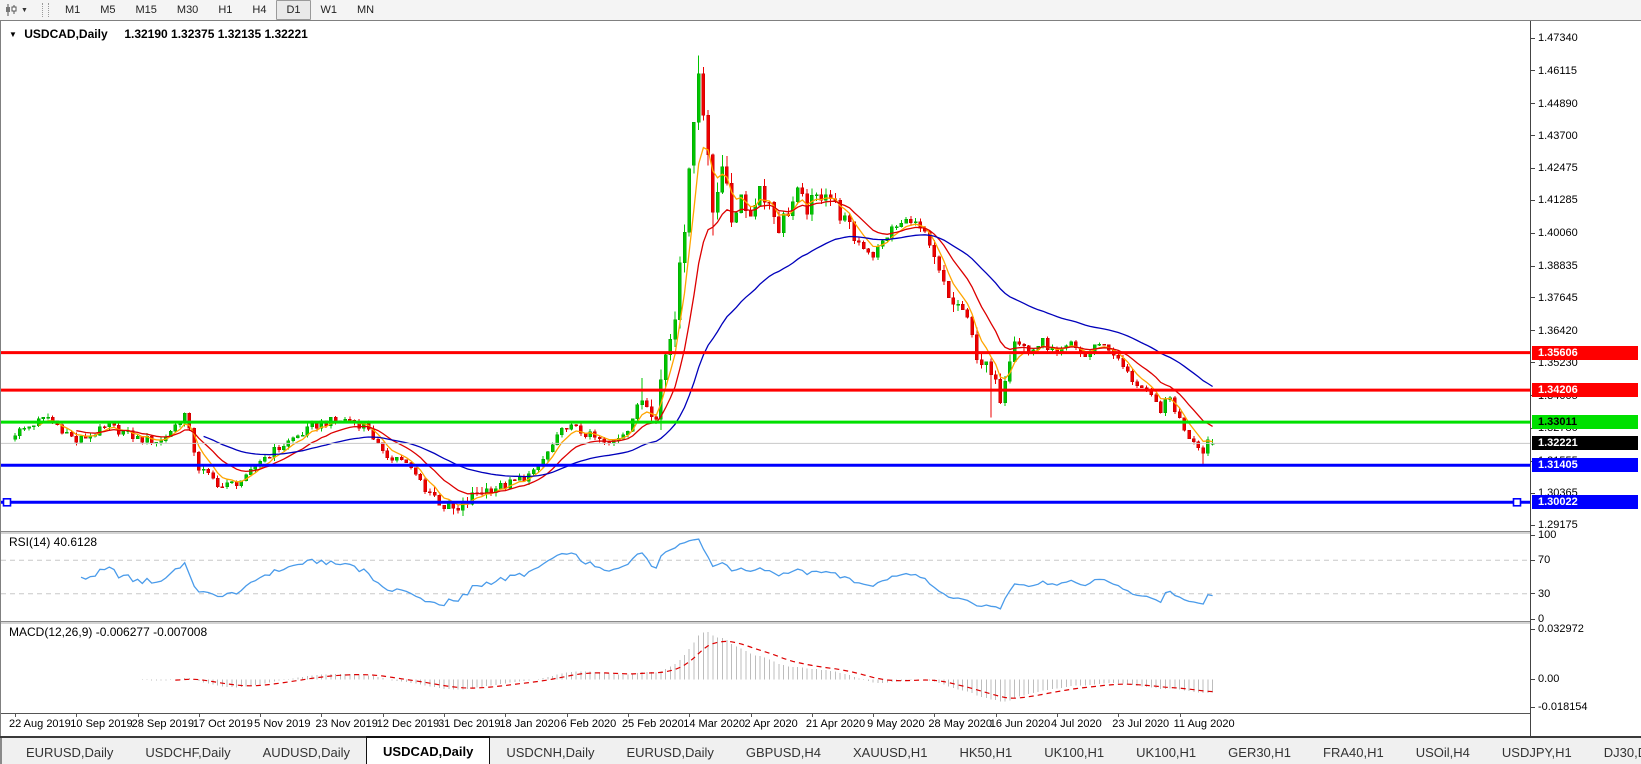 Image resolution: width=1641 pixels, height=764 pixels. Describe the element at coordinates (765, 577) in the screenshot. I see `rsi-pane` at that location.